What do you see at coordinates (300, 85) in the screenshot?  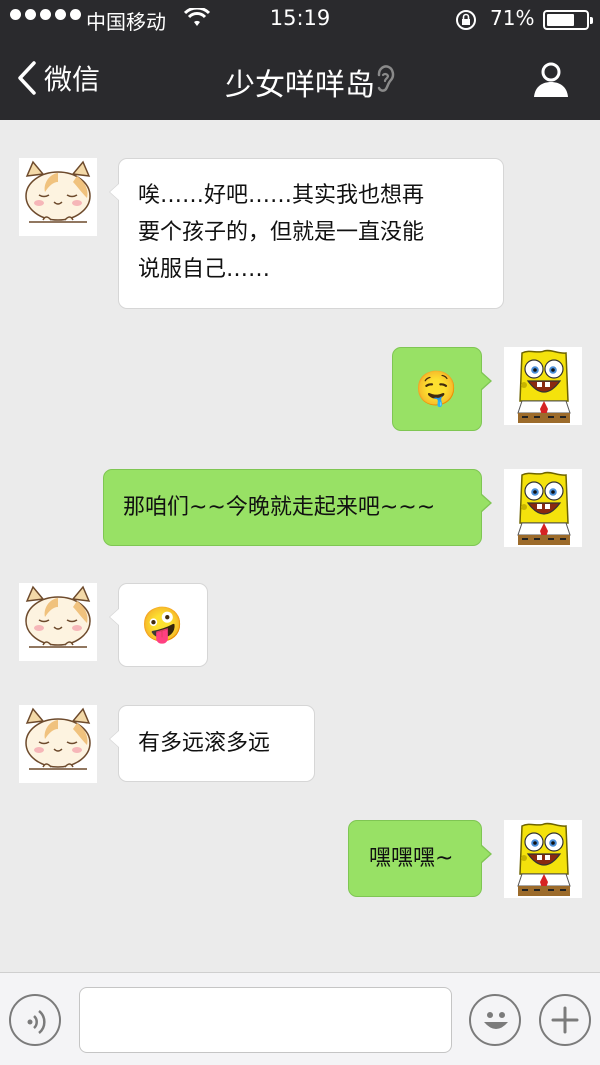 I see `chat-title: 少女咩咩岛` at bounding box center [300, 85].